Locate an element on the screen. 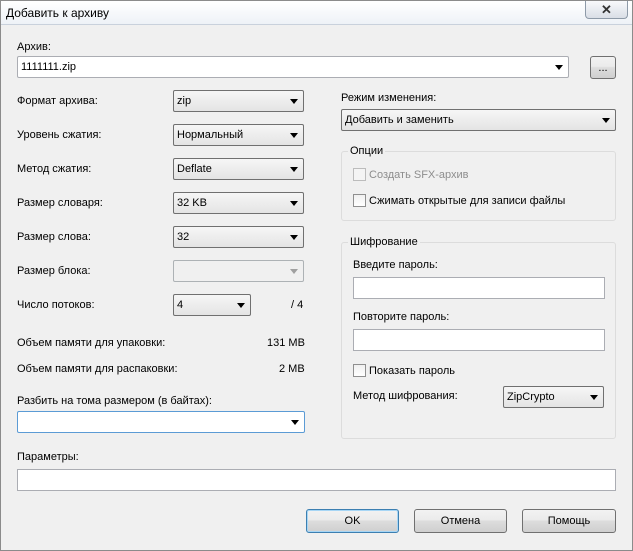 This screenshot has width=633, height=551. threads-max: / 4 is located at coordinates (297, 305).